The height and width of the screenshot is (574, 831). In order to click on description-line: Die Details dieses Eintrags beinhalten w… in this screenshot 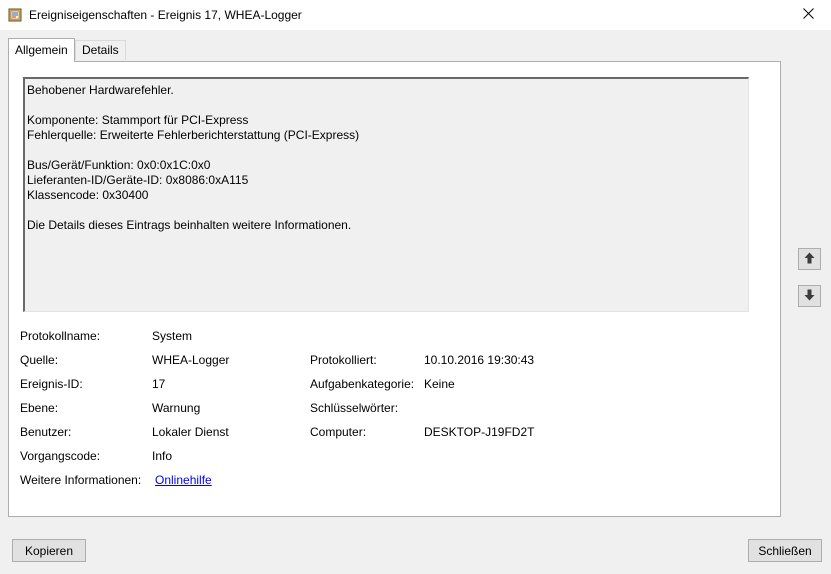, I will do `click(189, 225)`.